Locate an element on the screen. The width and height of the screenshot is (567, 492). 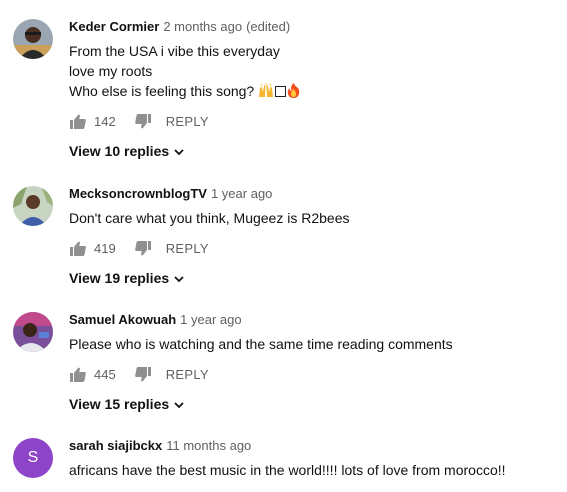
comment-actions: 142 REPLY is located at coordinates (313, 121).